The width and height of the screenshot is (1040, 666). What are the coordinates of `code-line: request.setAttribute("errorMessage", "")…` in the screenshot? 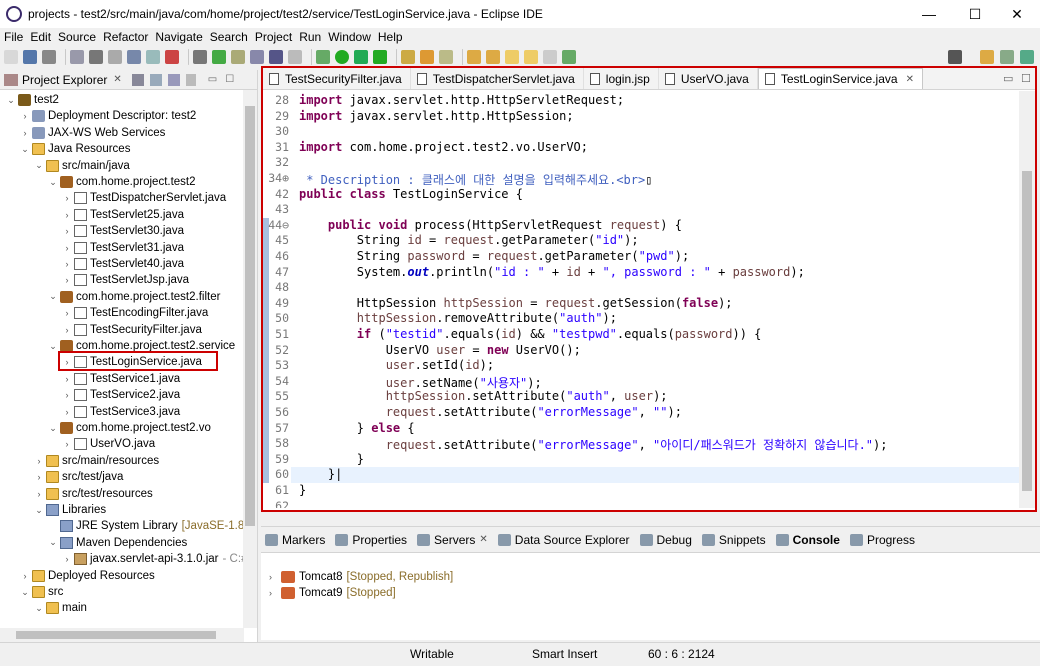 It's located at (490, 412).